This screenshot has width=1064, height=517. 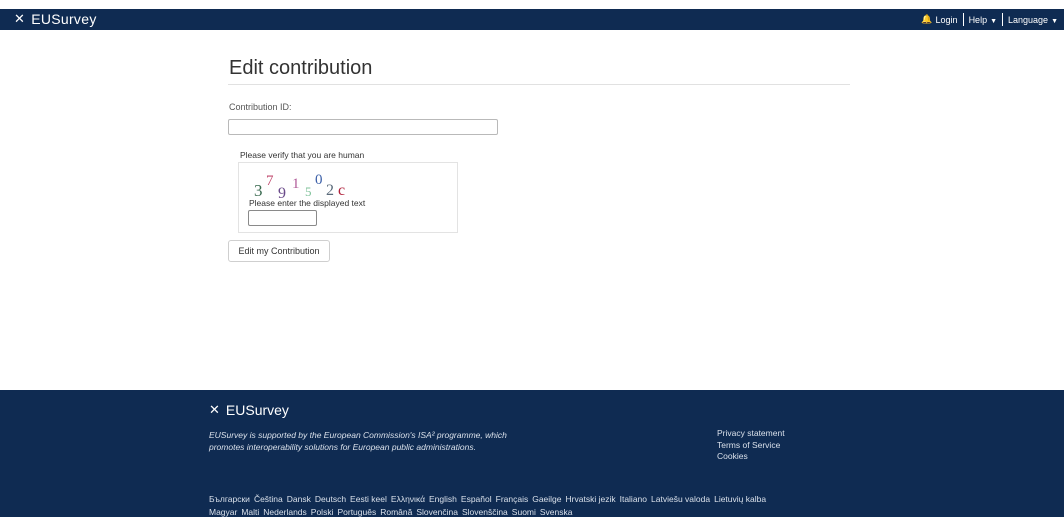 What do you see at coordinates (279, 251) in the screenshot?
I see `edit-contribution-button: Edit my Contribution` at bounding box center [279, 251].